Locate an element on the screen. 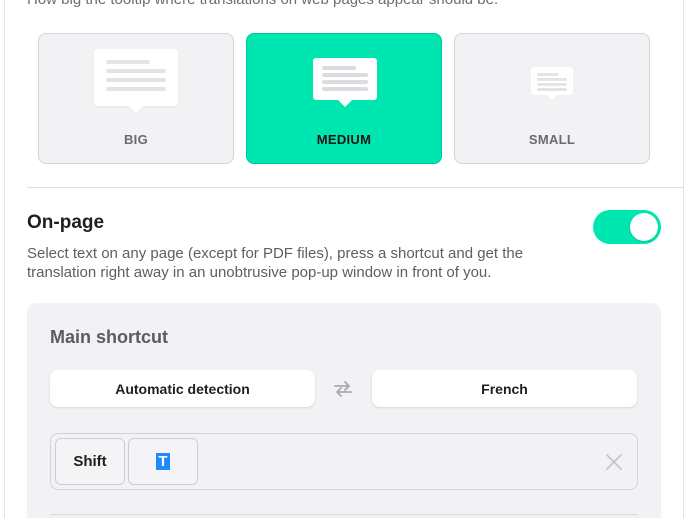  shortcut-key-t: T is located at coordinates (163, 461).